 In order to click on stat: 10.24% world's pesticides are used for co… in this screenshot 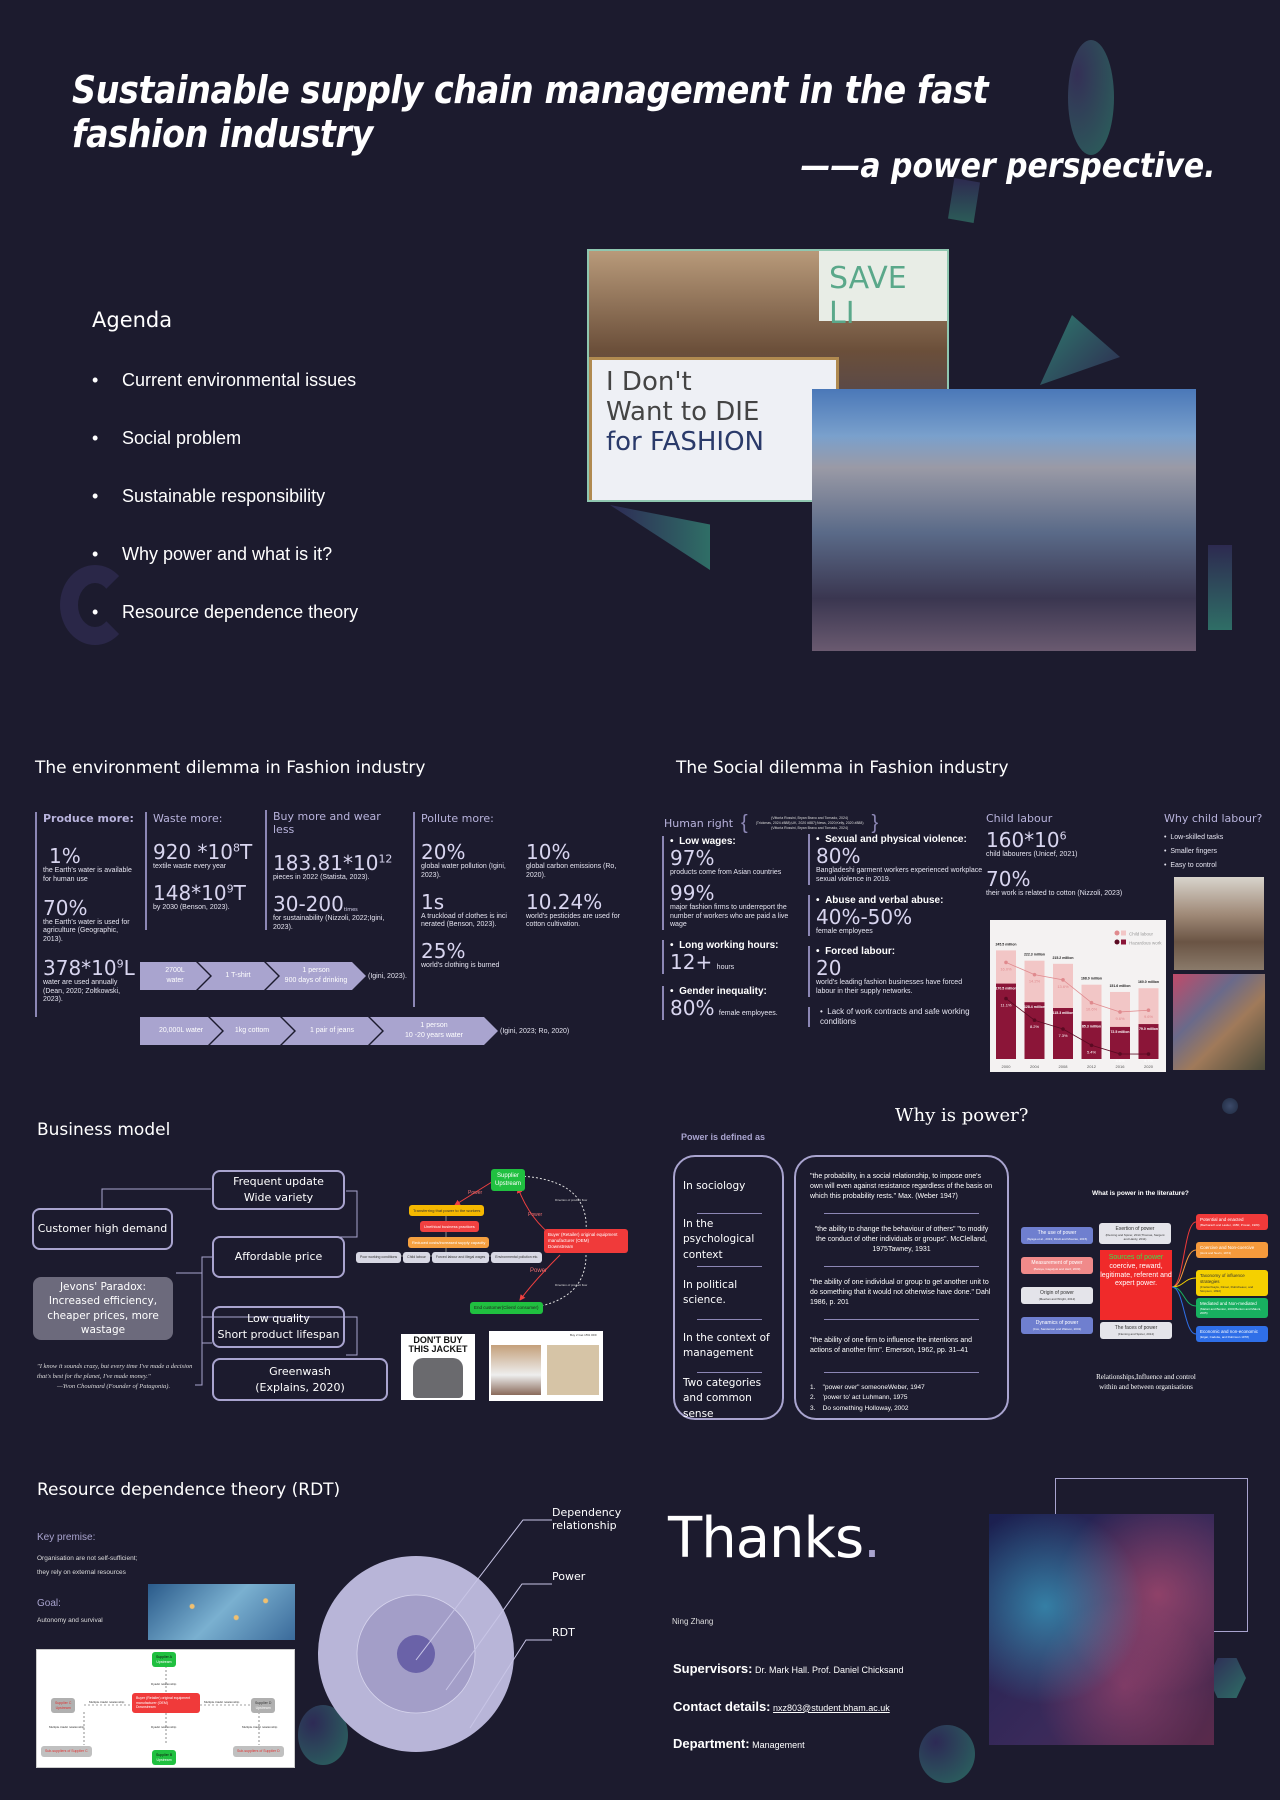, I will do `click(573, 909)`.